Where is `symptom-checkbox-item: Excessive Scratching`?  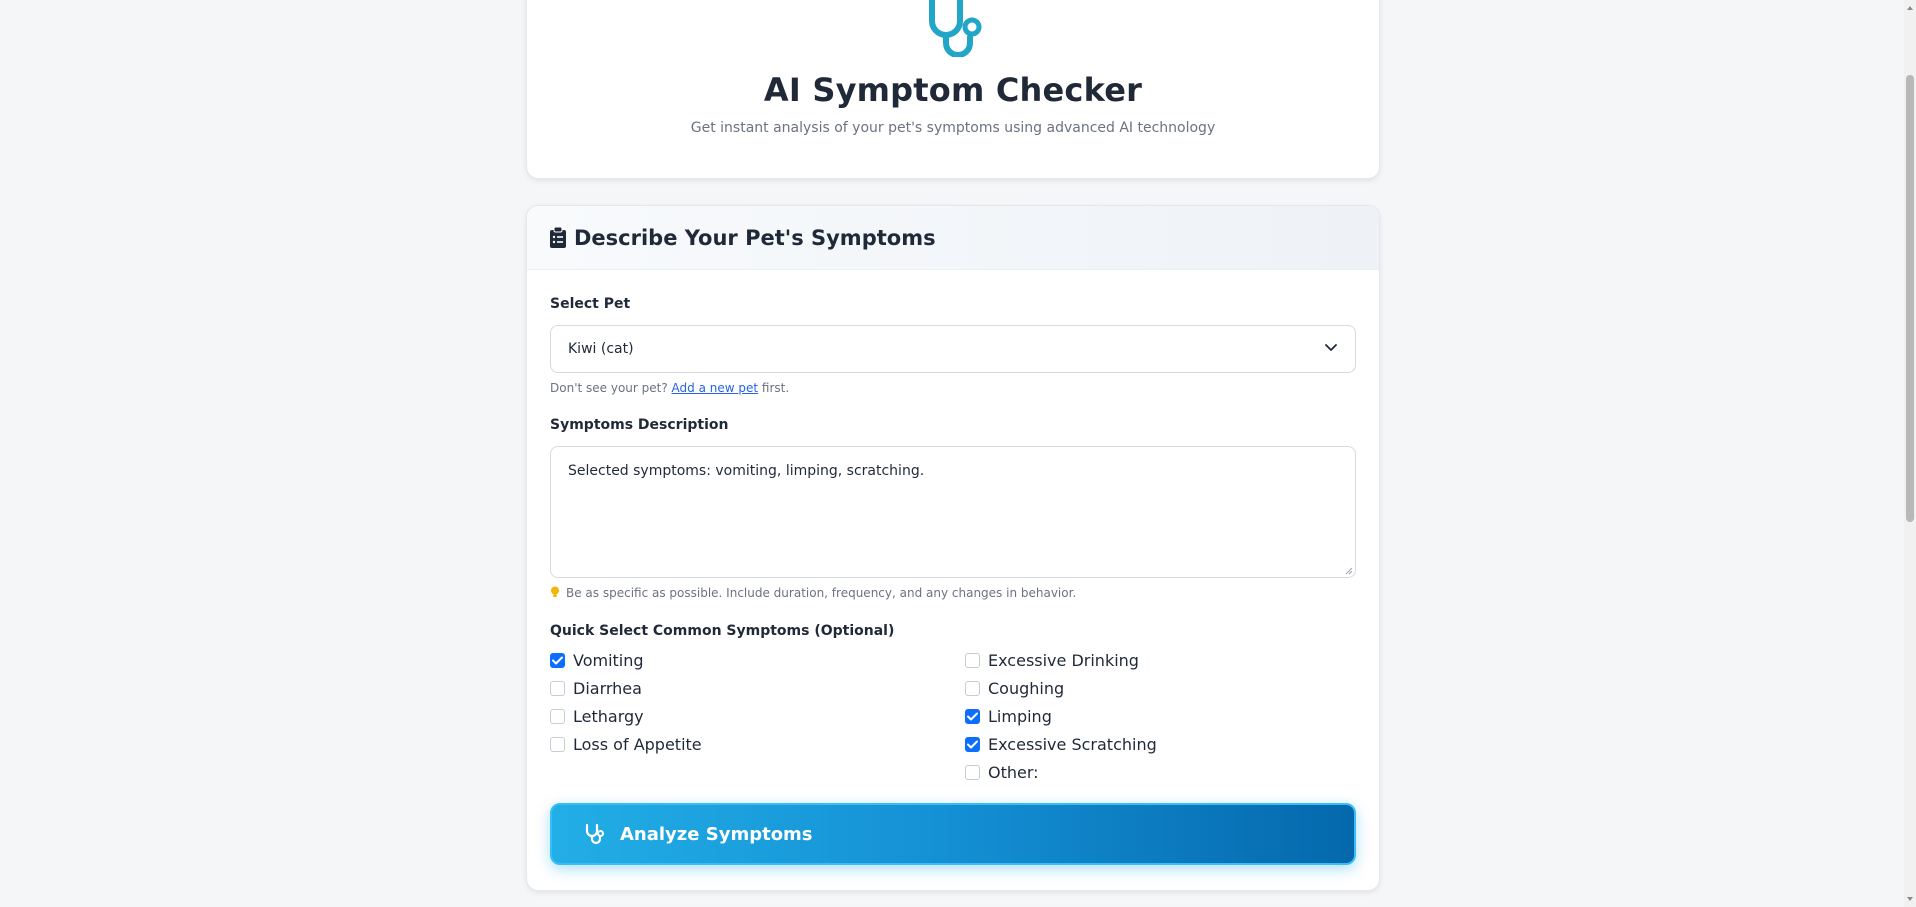 symptom-checkbox-item: Excessive Scratching is located at coordinates (1061, 744).